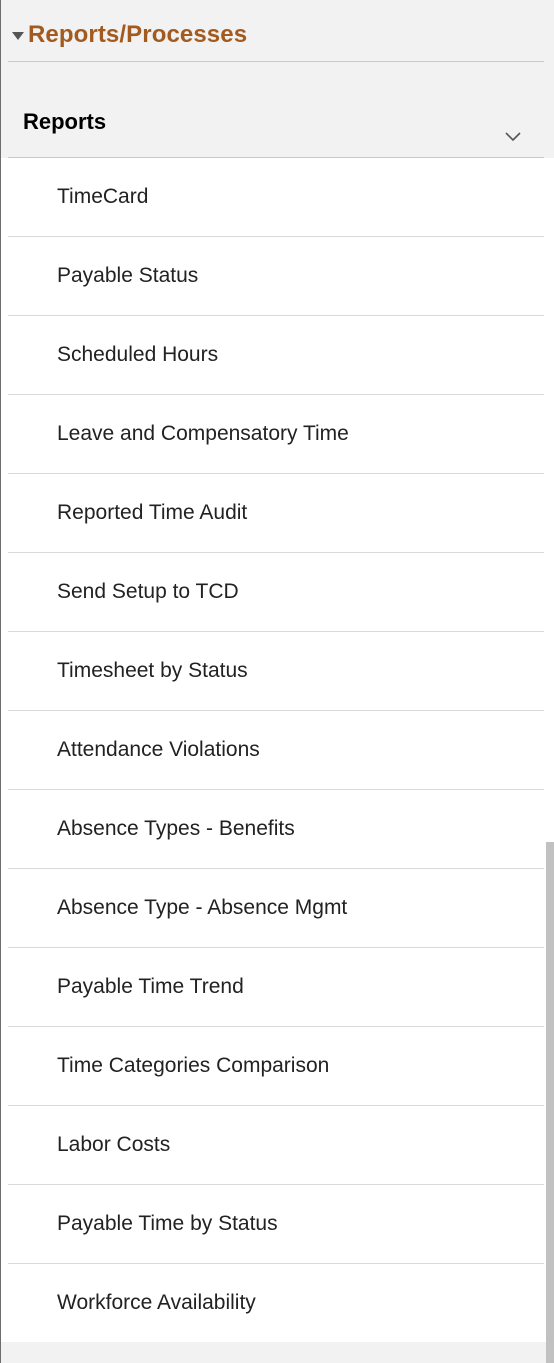 Image resolution: width=554 pixels, height=1363 pixels. I want to click on panel-left-border, so click(0, 681).